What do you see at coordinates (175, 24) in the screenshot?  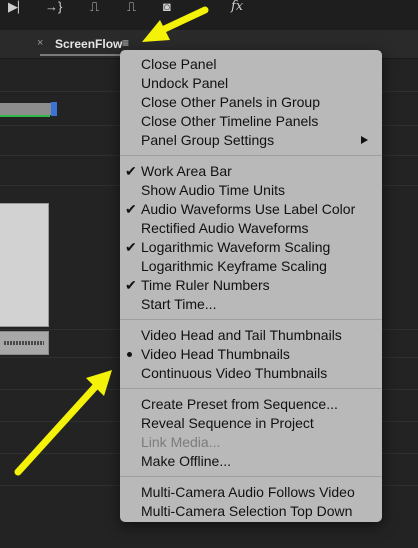 I see `arrow-top-annotation` at bounding box center [175, 24].